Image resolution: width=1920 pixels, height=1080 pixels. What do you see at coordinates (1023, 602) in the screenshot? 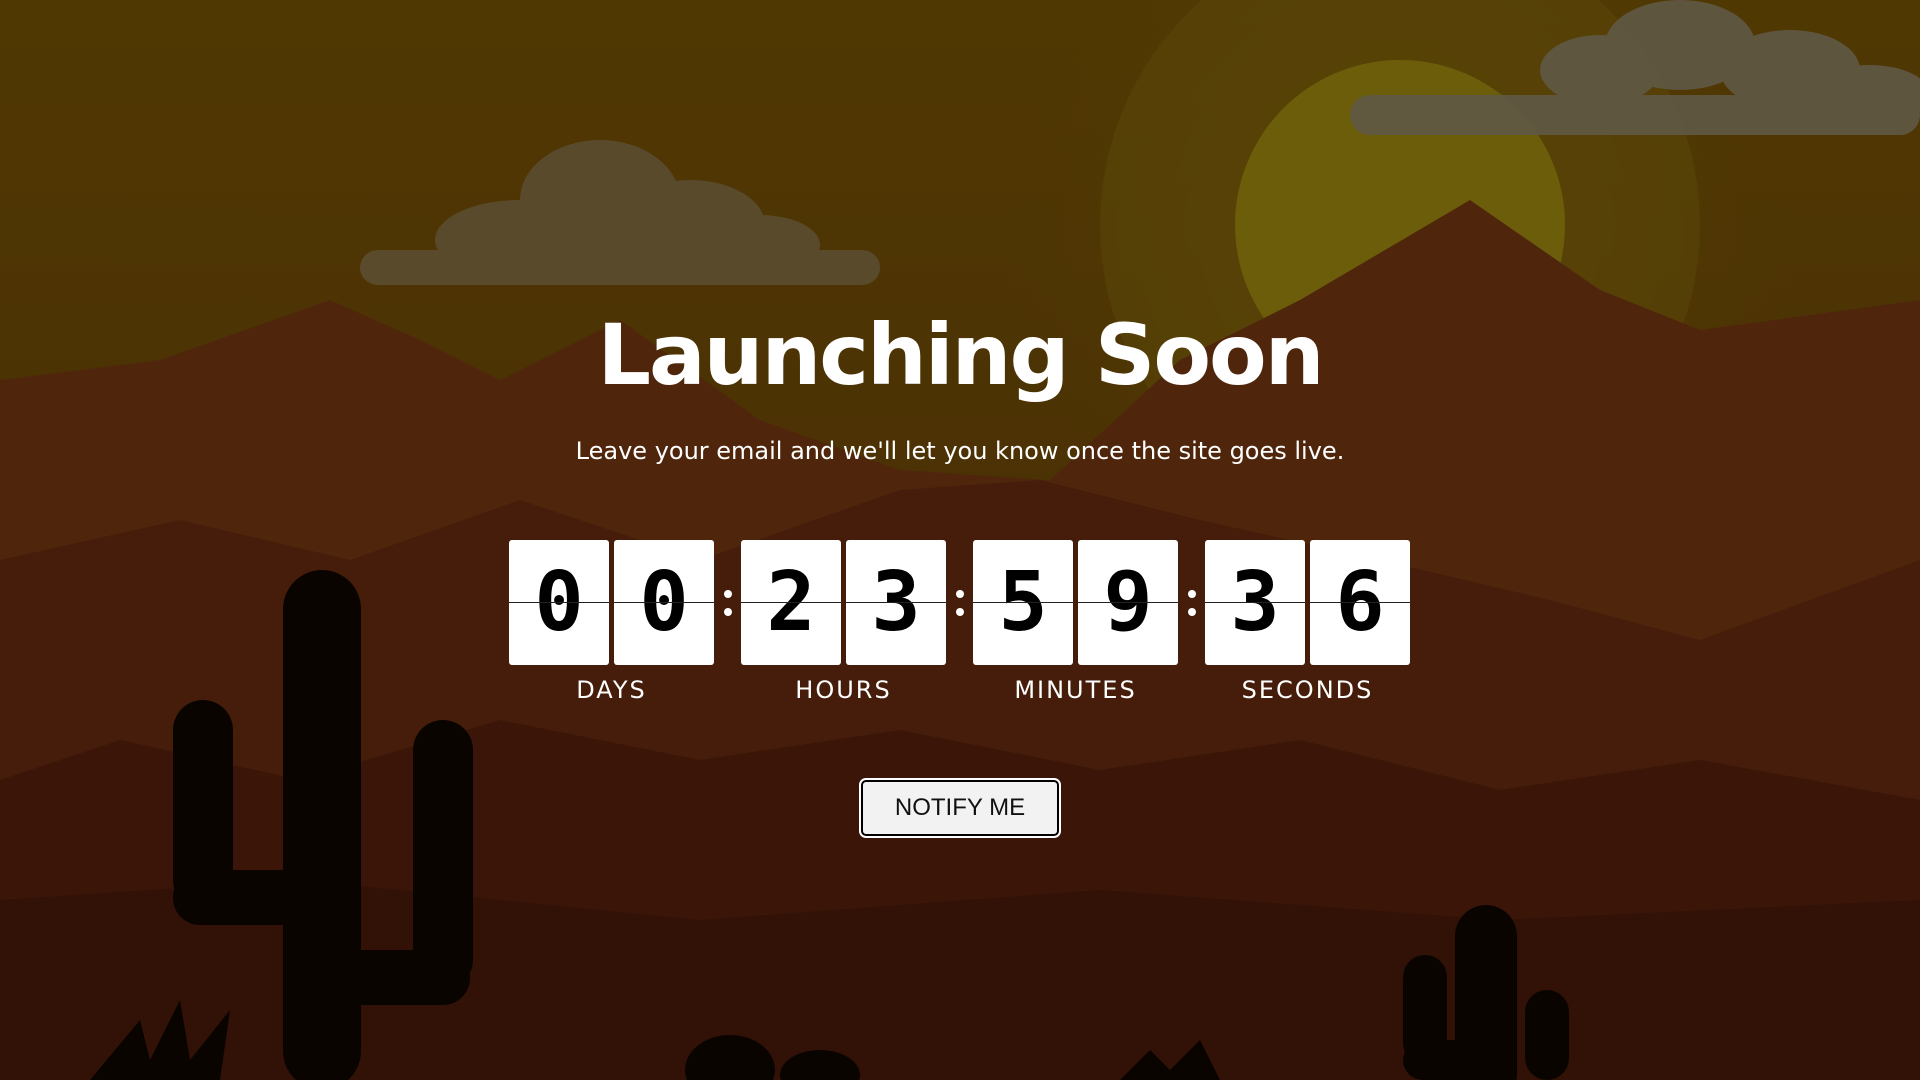
I see `minutes-digit-1: 5` at bounding box center [1023, 602].